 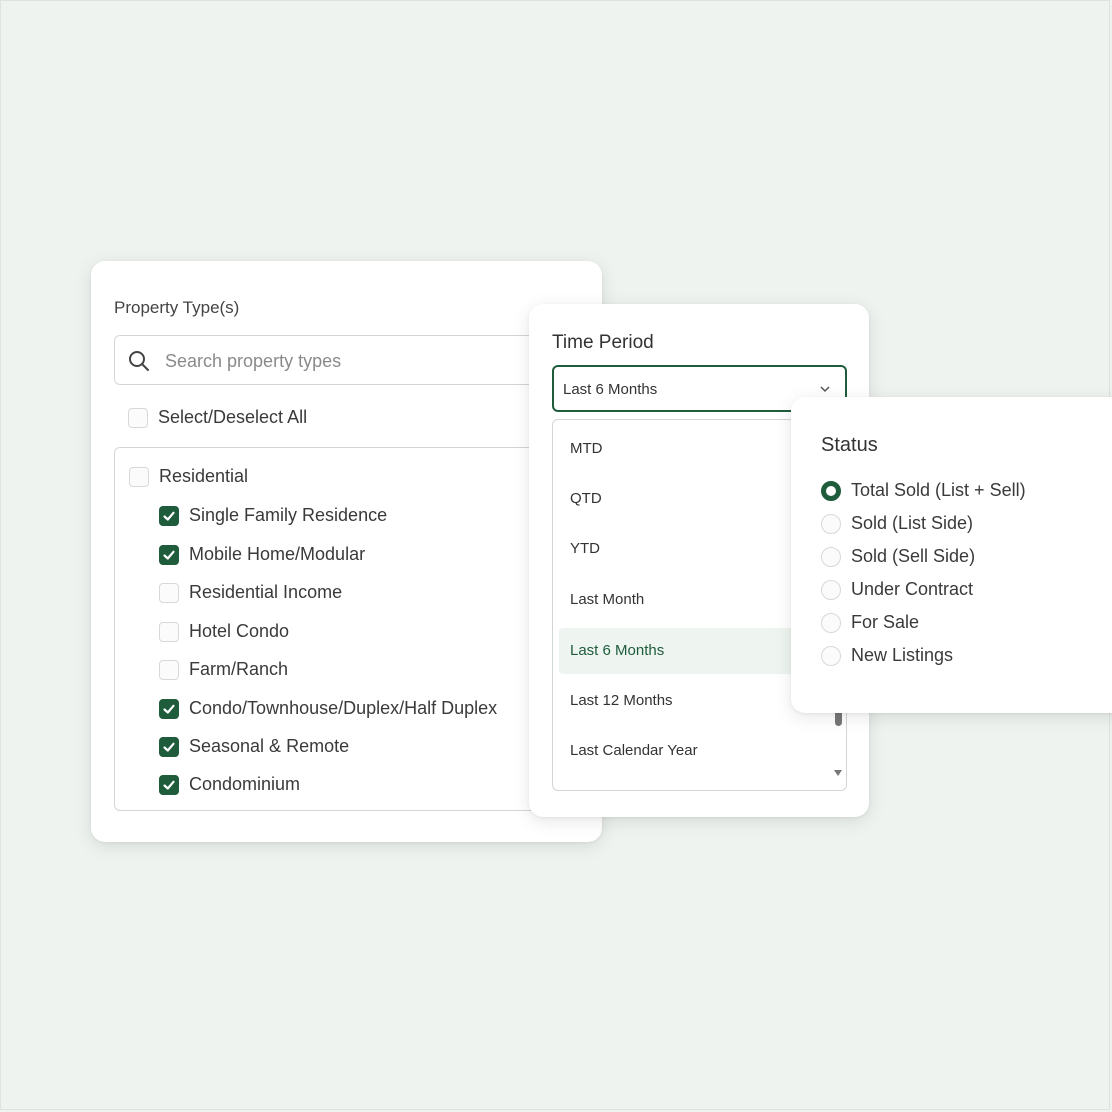 I want to click on chevron-down-icon, so click(x=825, y=389).